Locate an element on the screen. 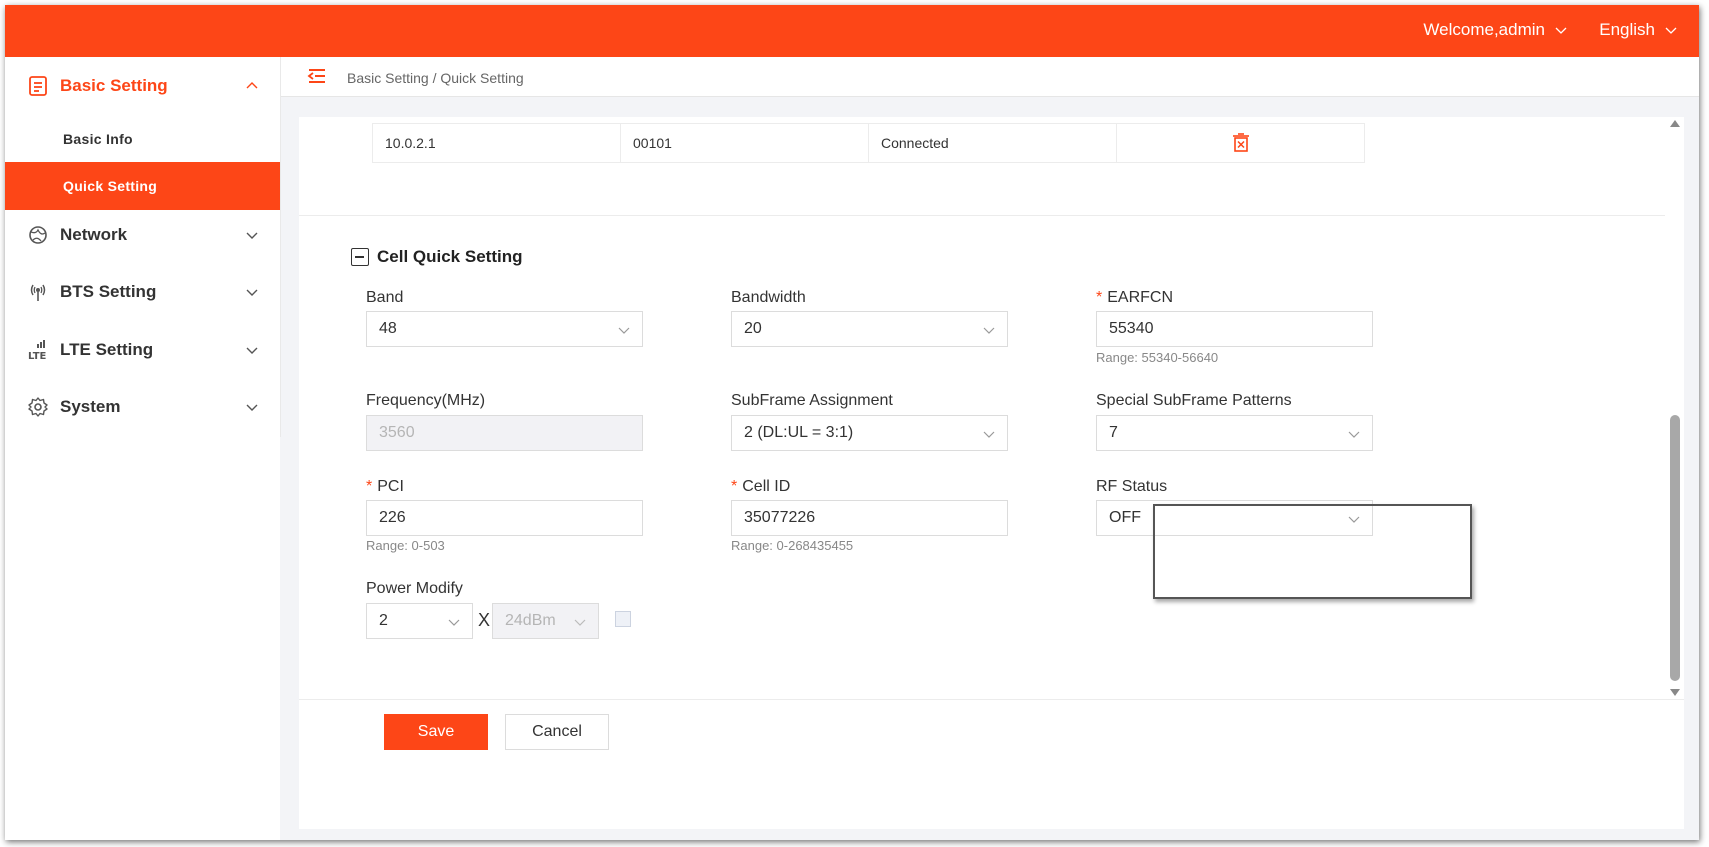  scrollbar-thumb is located at coordinates (1675, 548).